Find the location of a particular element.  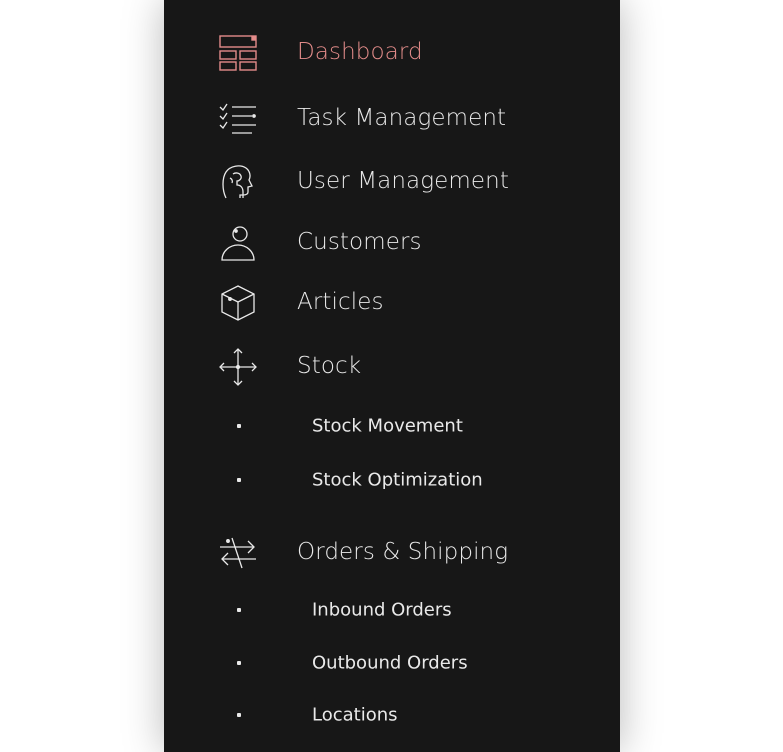

sidebar-item-orders-shipping: Orders & Shipping is located at coordinates (392, 552).